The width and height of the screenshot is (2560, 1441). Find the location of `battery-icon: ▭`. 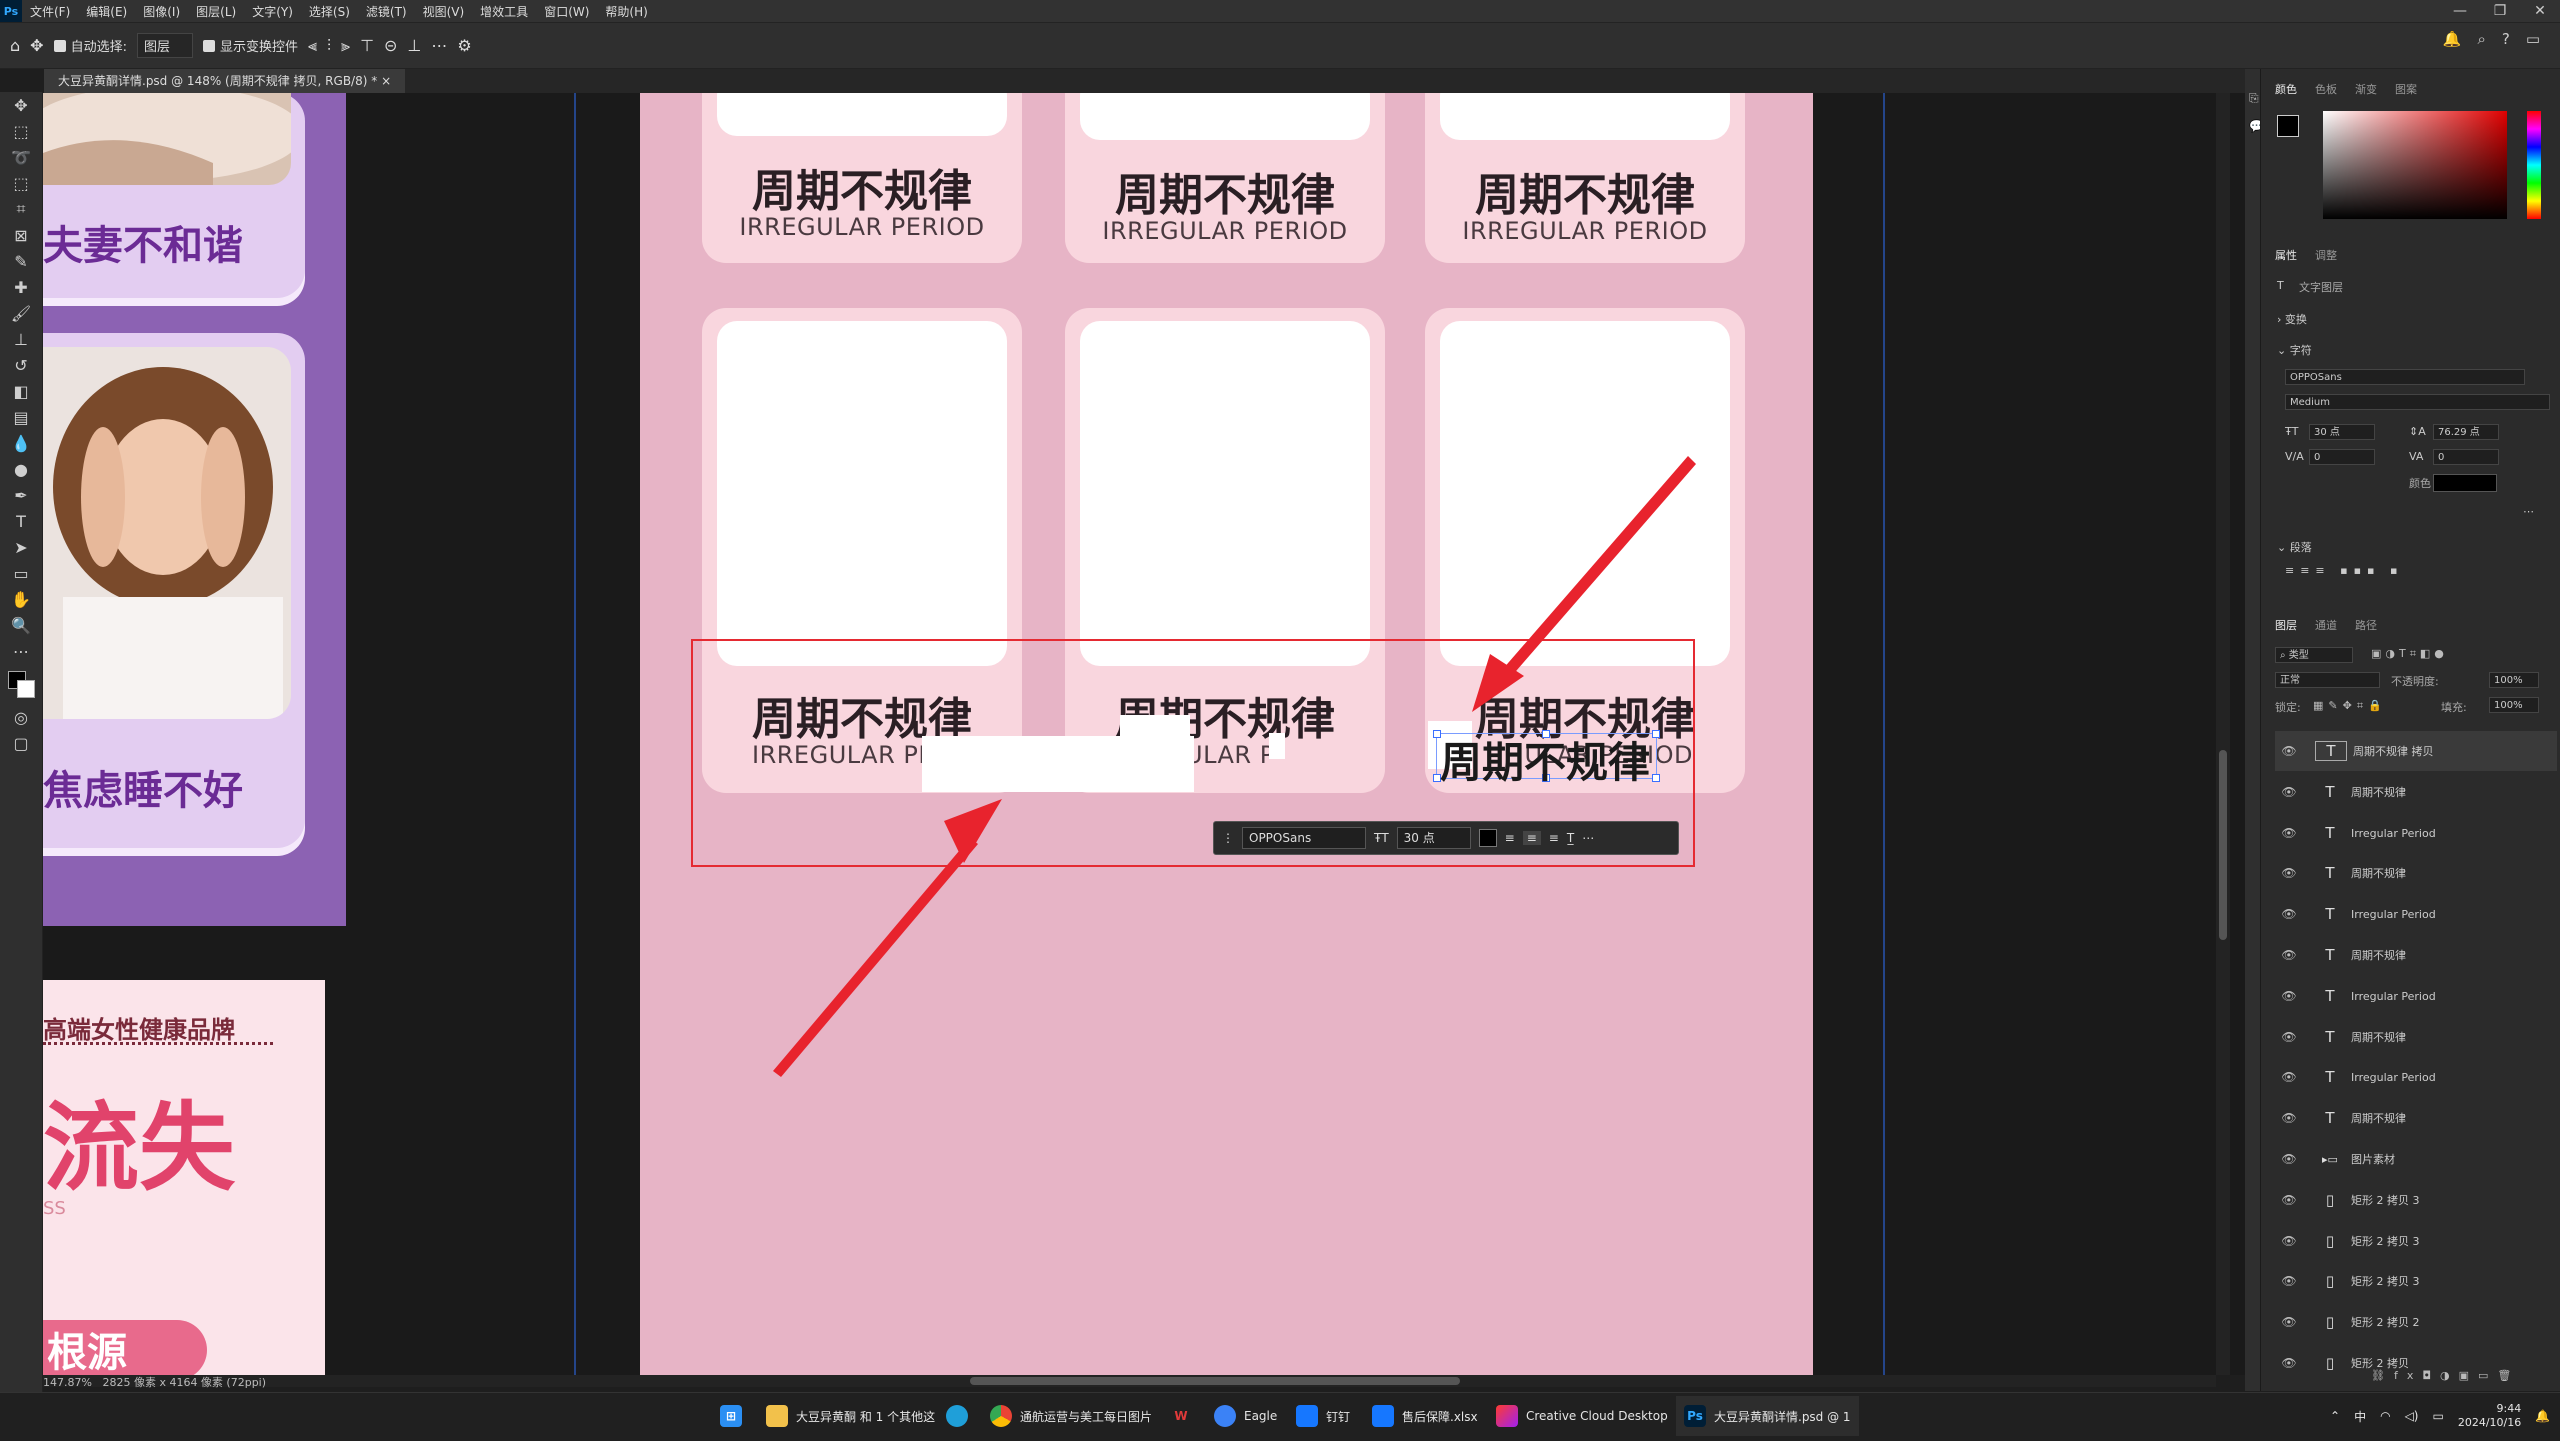

battery-icon: ▭ is located at coordinates (2437, 1416).